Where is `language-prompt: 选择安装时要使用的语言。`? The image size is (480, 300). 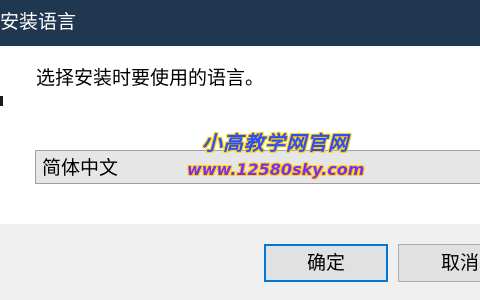 language-prompt: 选择安装时要使用的语言。 is located at coordinates (150, 78).